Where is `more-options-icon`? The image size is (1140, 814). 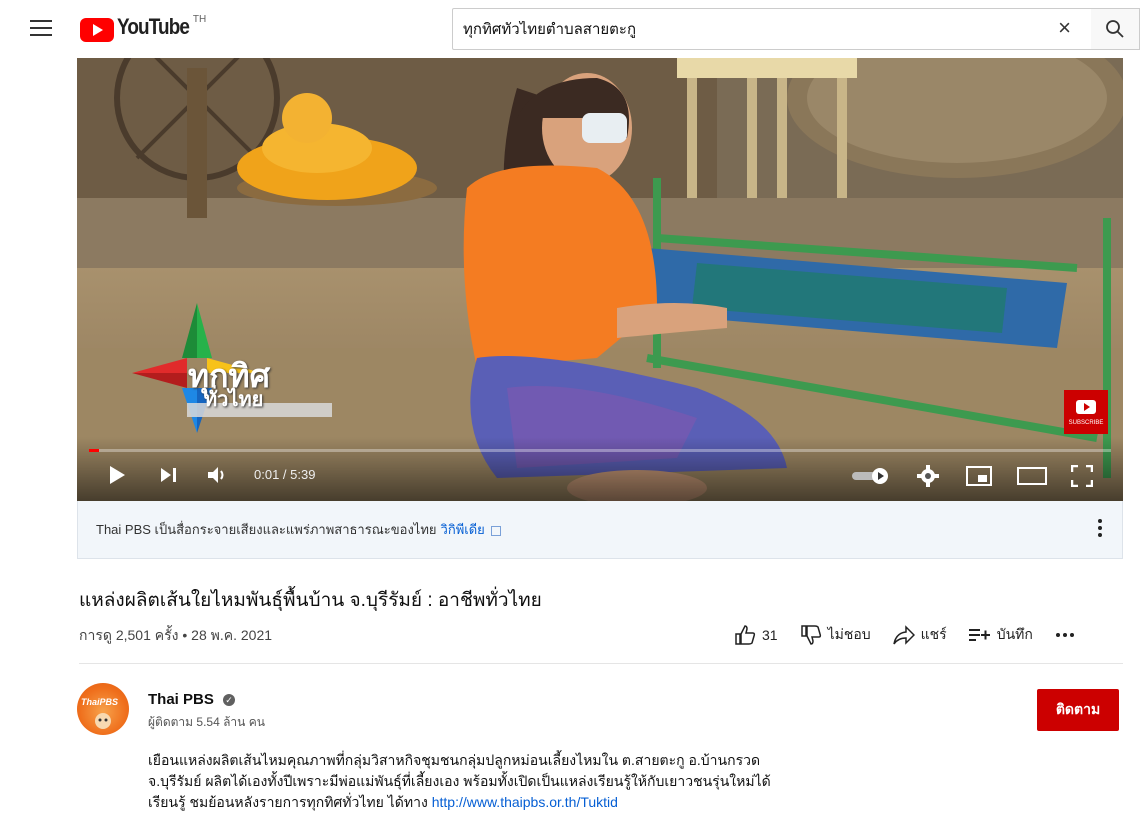 more-options-icon is located at coordinates (1101, 529).